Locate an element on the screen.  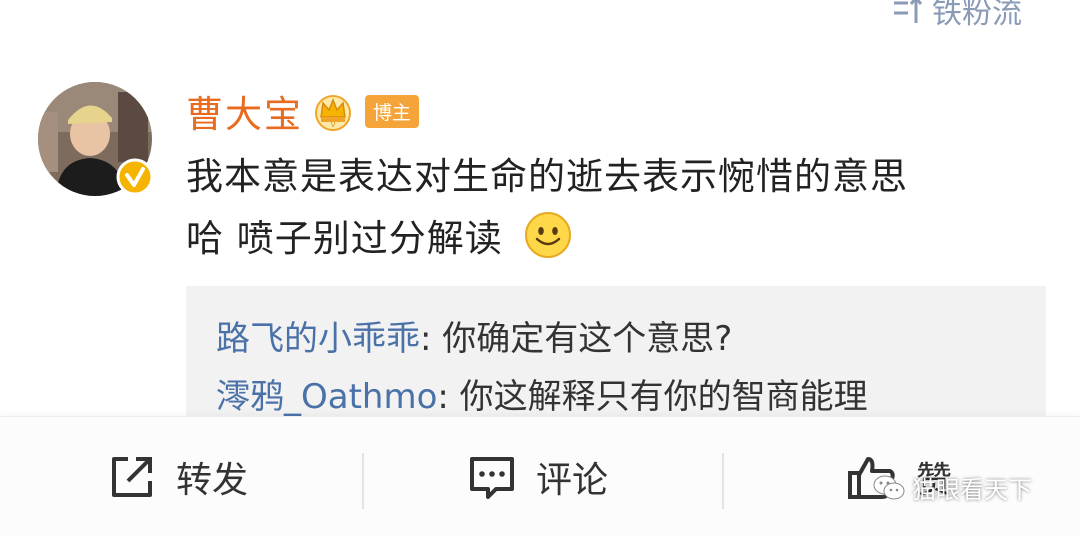
comment-label: 评论 is located at coordinates (572, 480).